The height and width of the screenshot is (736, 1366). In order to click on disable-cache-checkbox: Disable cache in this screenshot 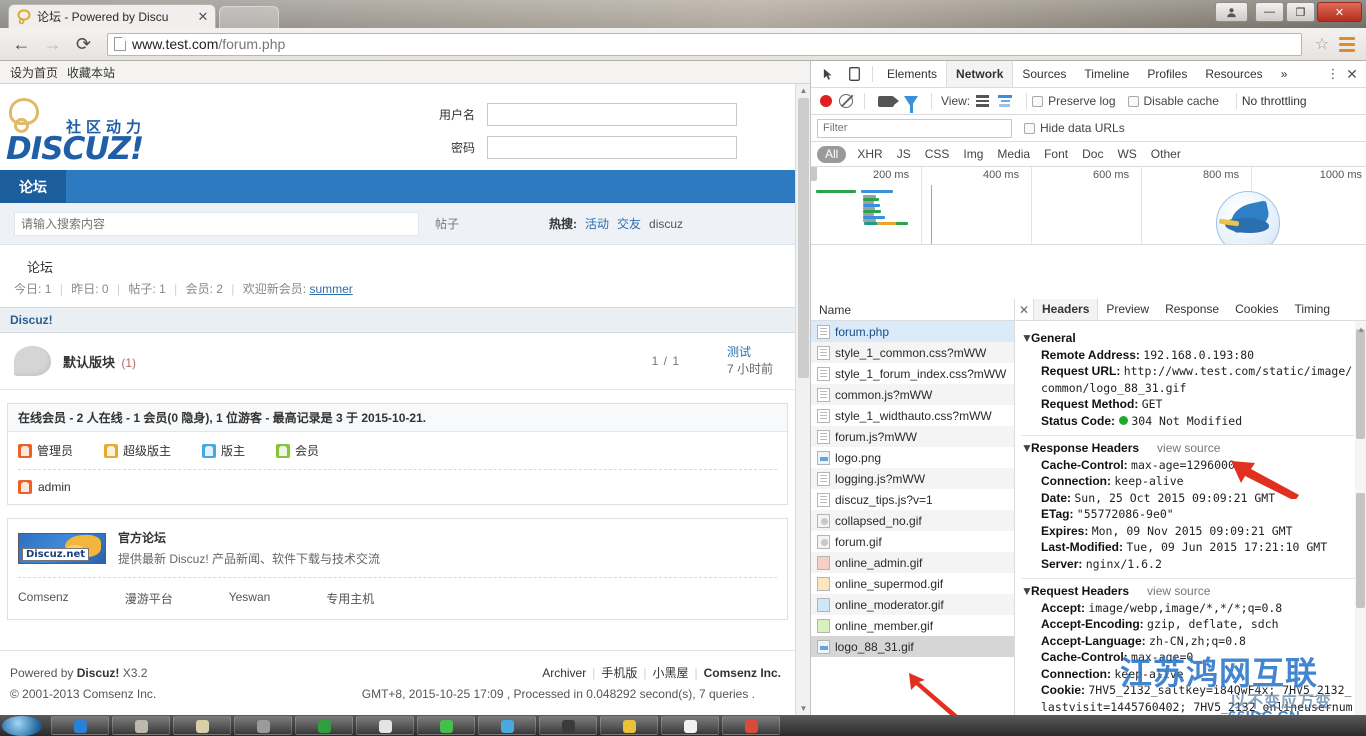, I will do `click(1173, 101)`.